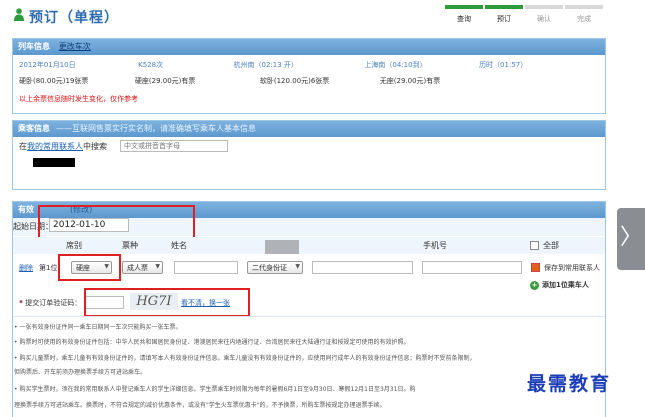 The height and width of the screenshot is (417, 645). Describe the element at coordinates (465, 15) in the screenshot. I see `step-query: 查询` at that location.